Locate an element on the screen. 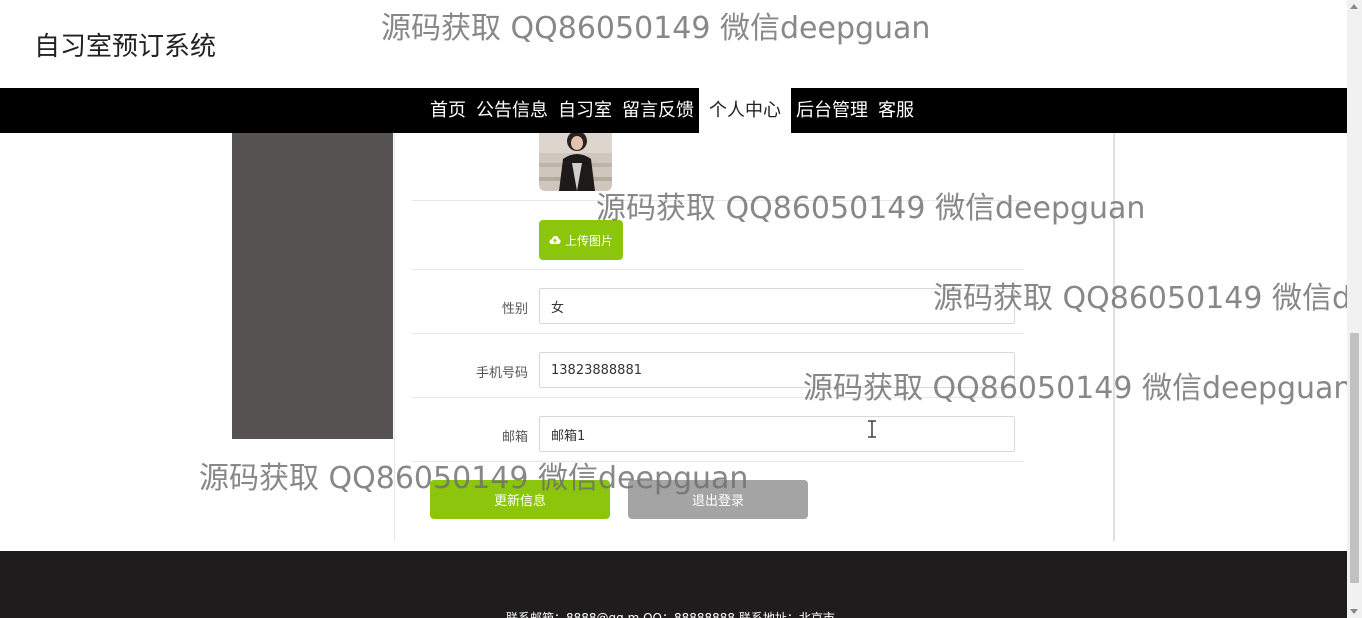 This screenshot has width=1362, height=618. avatar-image is located at coordinates (575, 162).